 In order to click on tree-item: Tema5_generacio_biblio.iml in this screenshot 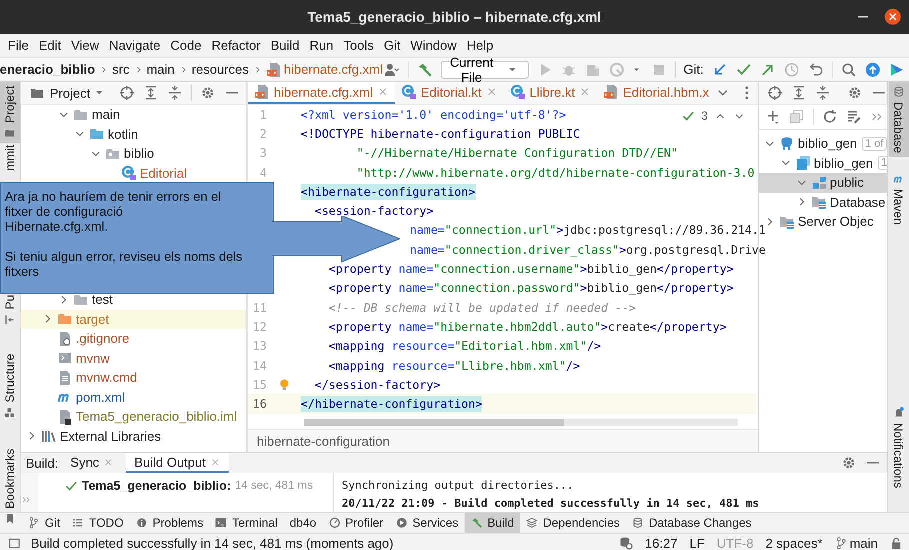, I will do `click(157, 416)`.